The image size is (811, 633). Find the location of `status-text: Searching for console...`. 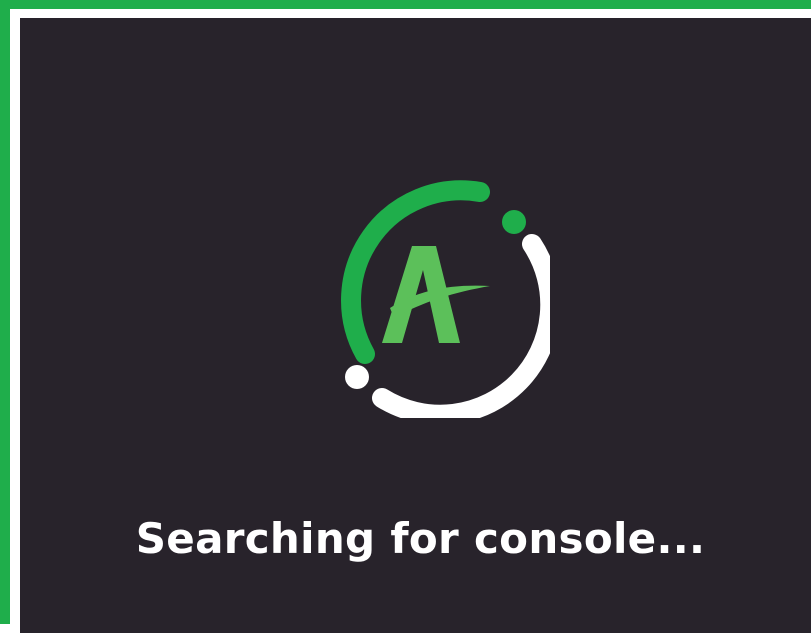

status-text: Searching for console... is located at coordinates (420, 538).